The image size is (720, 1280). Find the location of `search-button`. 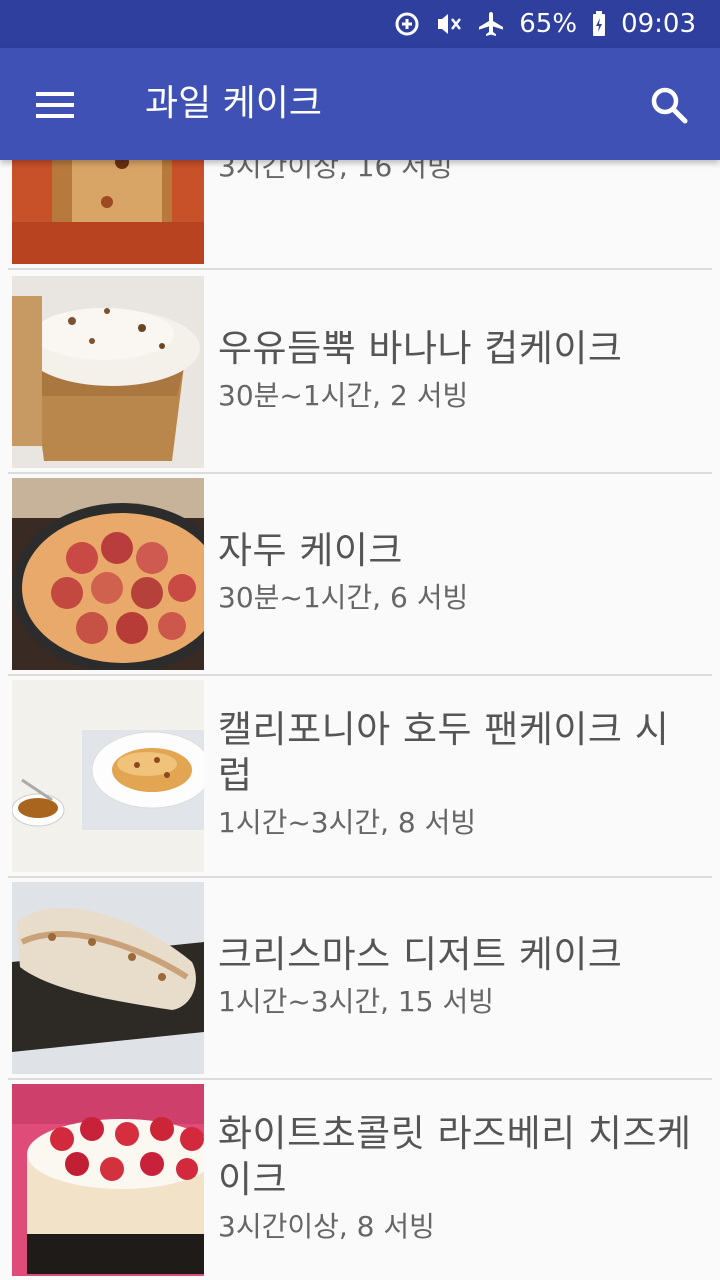

search-button is located at coordinates (669, 105).